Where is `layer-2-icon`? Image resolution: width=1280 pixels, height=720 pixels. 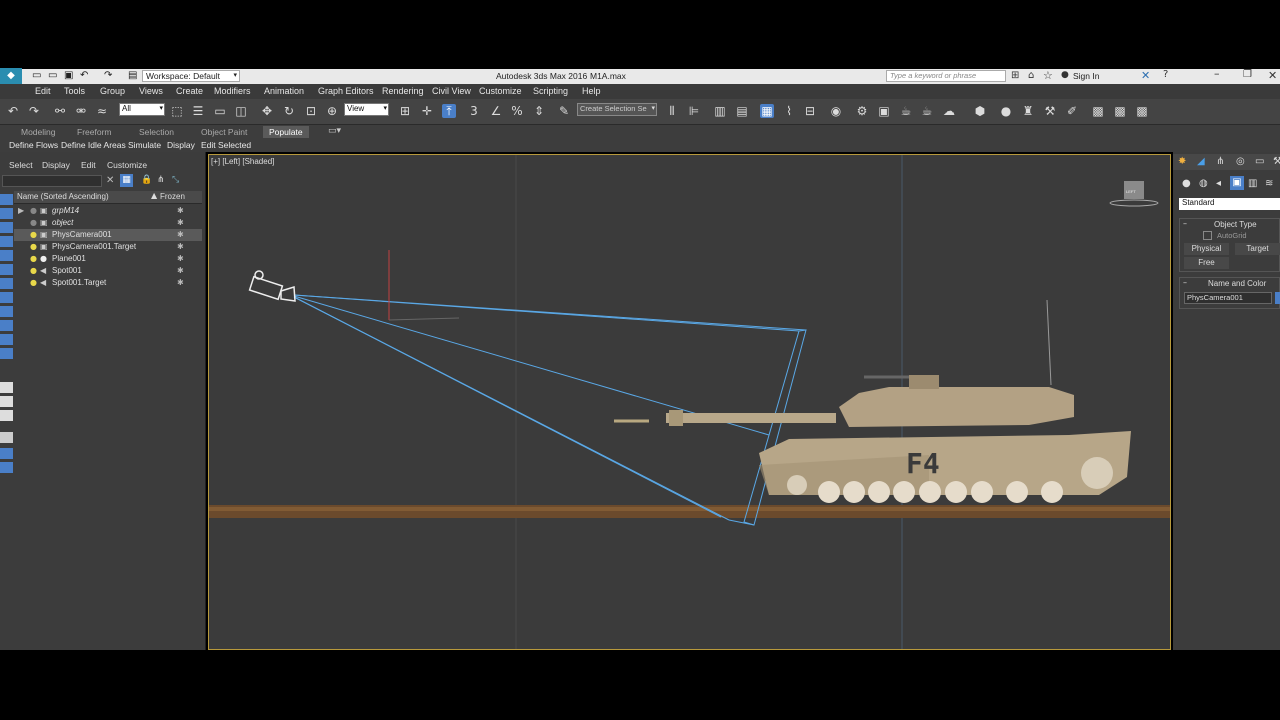 layer-2-icon is located at coordinates (6, 467).